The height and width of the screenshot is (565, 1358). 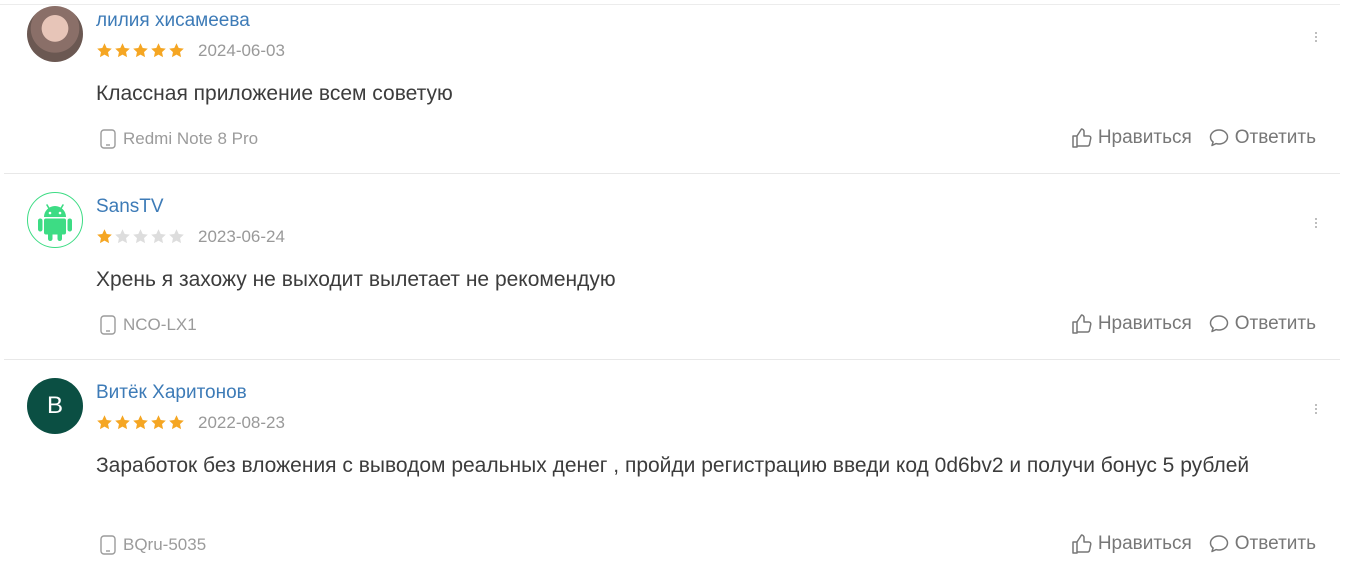 What do you see at coordinates (241, 50) in the screenshot?
I see `review-date: 2024-06-03` at bounding box center [241, 50].